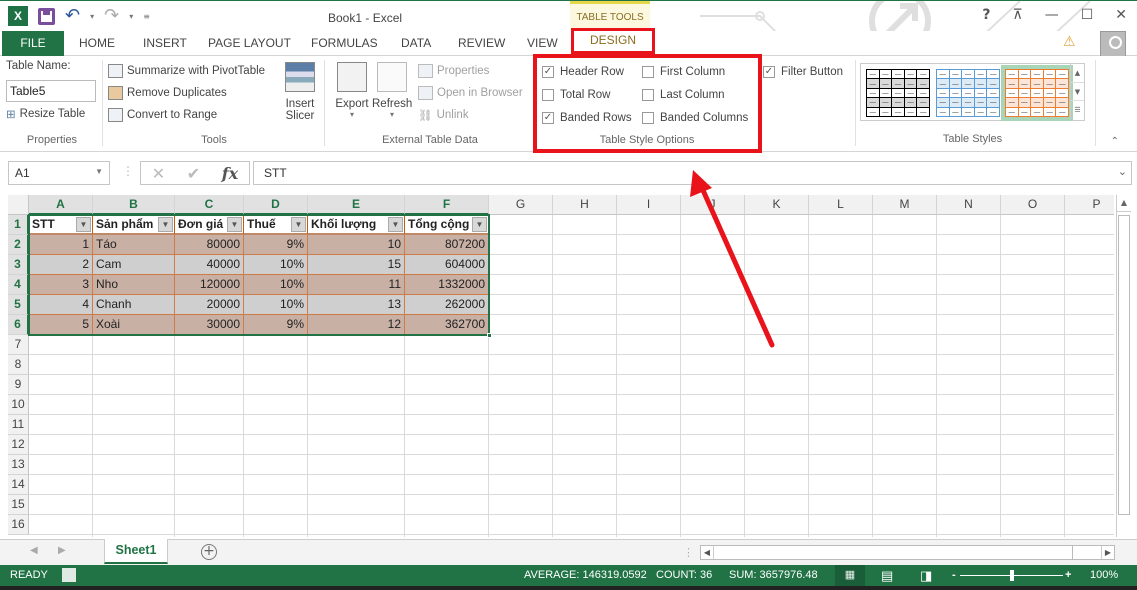  Describe the element at coordinates (1077, 110) in the screenshot. I see `gallery-more-icon: ☰` at that location.